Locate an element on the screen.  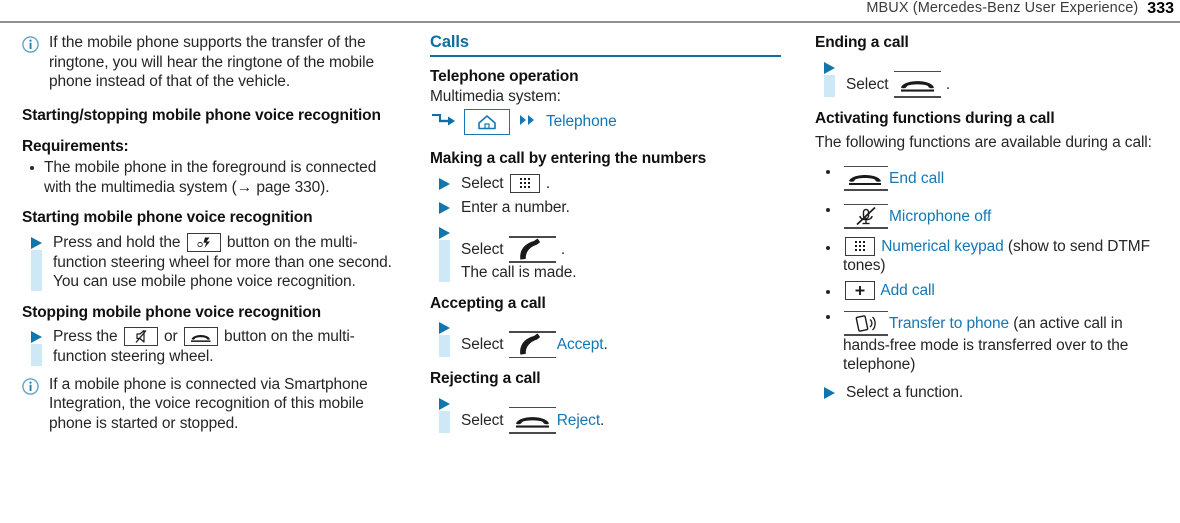
numeric-keypad-icon is located at coordinates (524, 183).